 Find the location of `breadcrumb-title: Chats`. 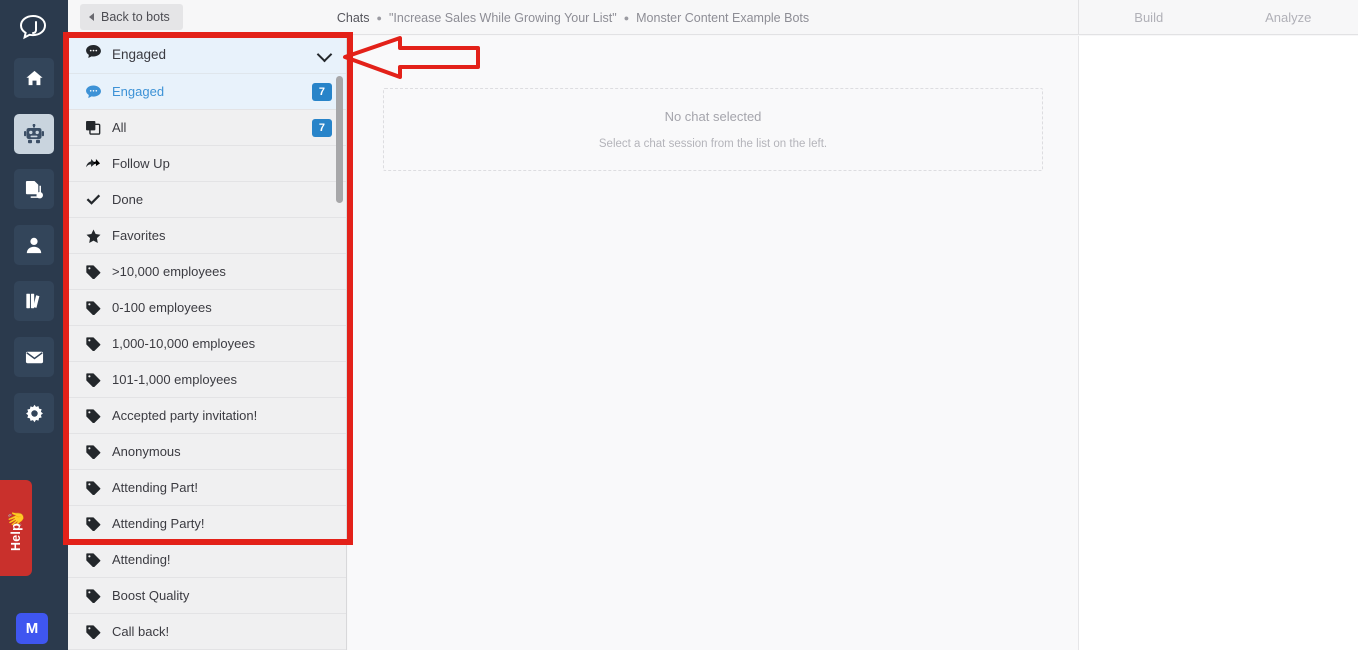

breadcrumb-title: Chats is located at coordinates (353, 17).